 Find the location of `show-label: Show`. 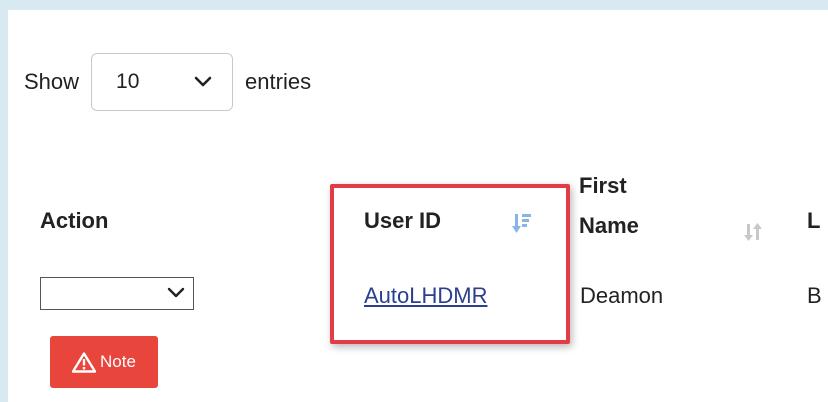

show-label: Show is located at coordinates (52, 81).